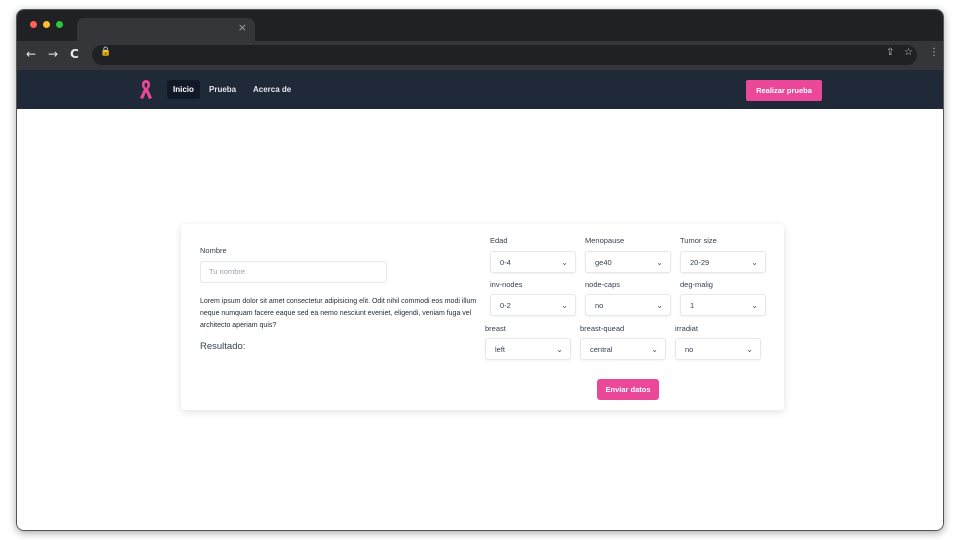 The width and height of the screenshot is (960, 540). What do you see at coordinates (31, 54) in the screenshot?
I see `back-arrow-icon: ←` at bounding box center [31, 54].